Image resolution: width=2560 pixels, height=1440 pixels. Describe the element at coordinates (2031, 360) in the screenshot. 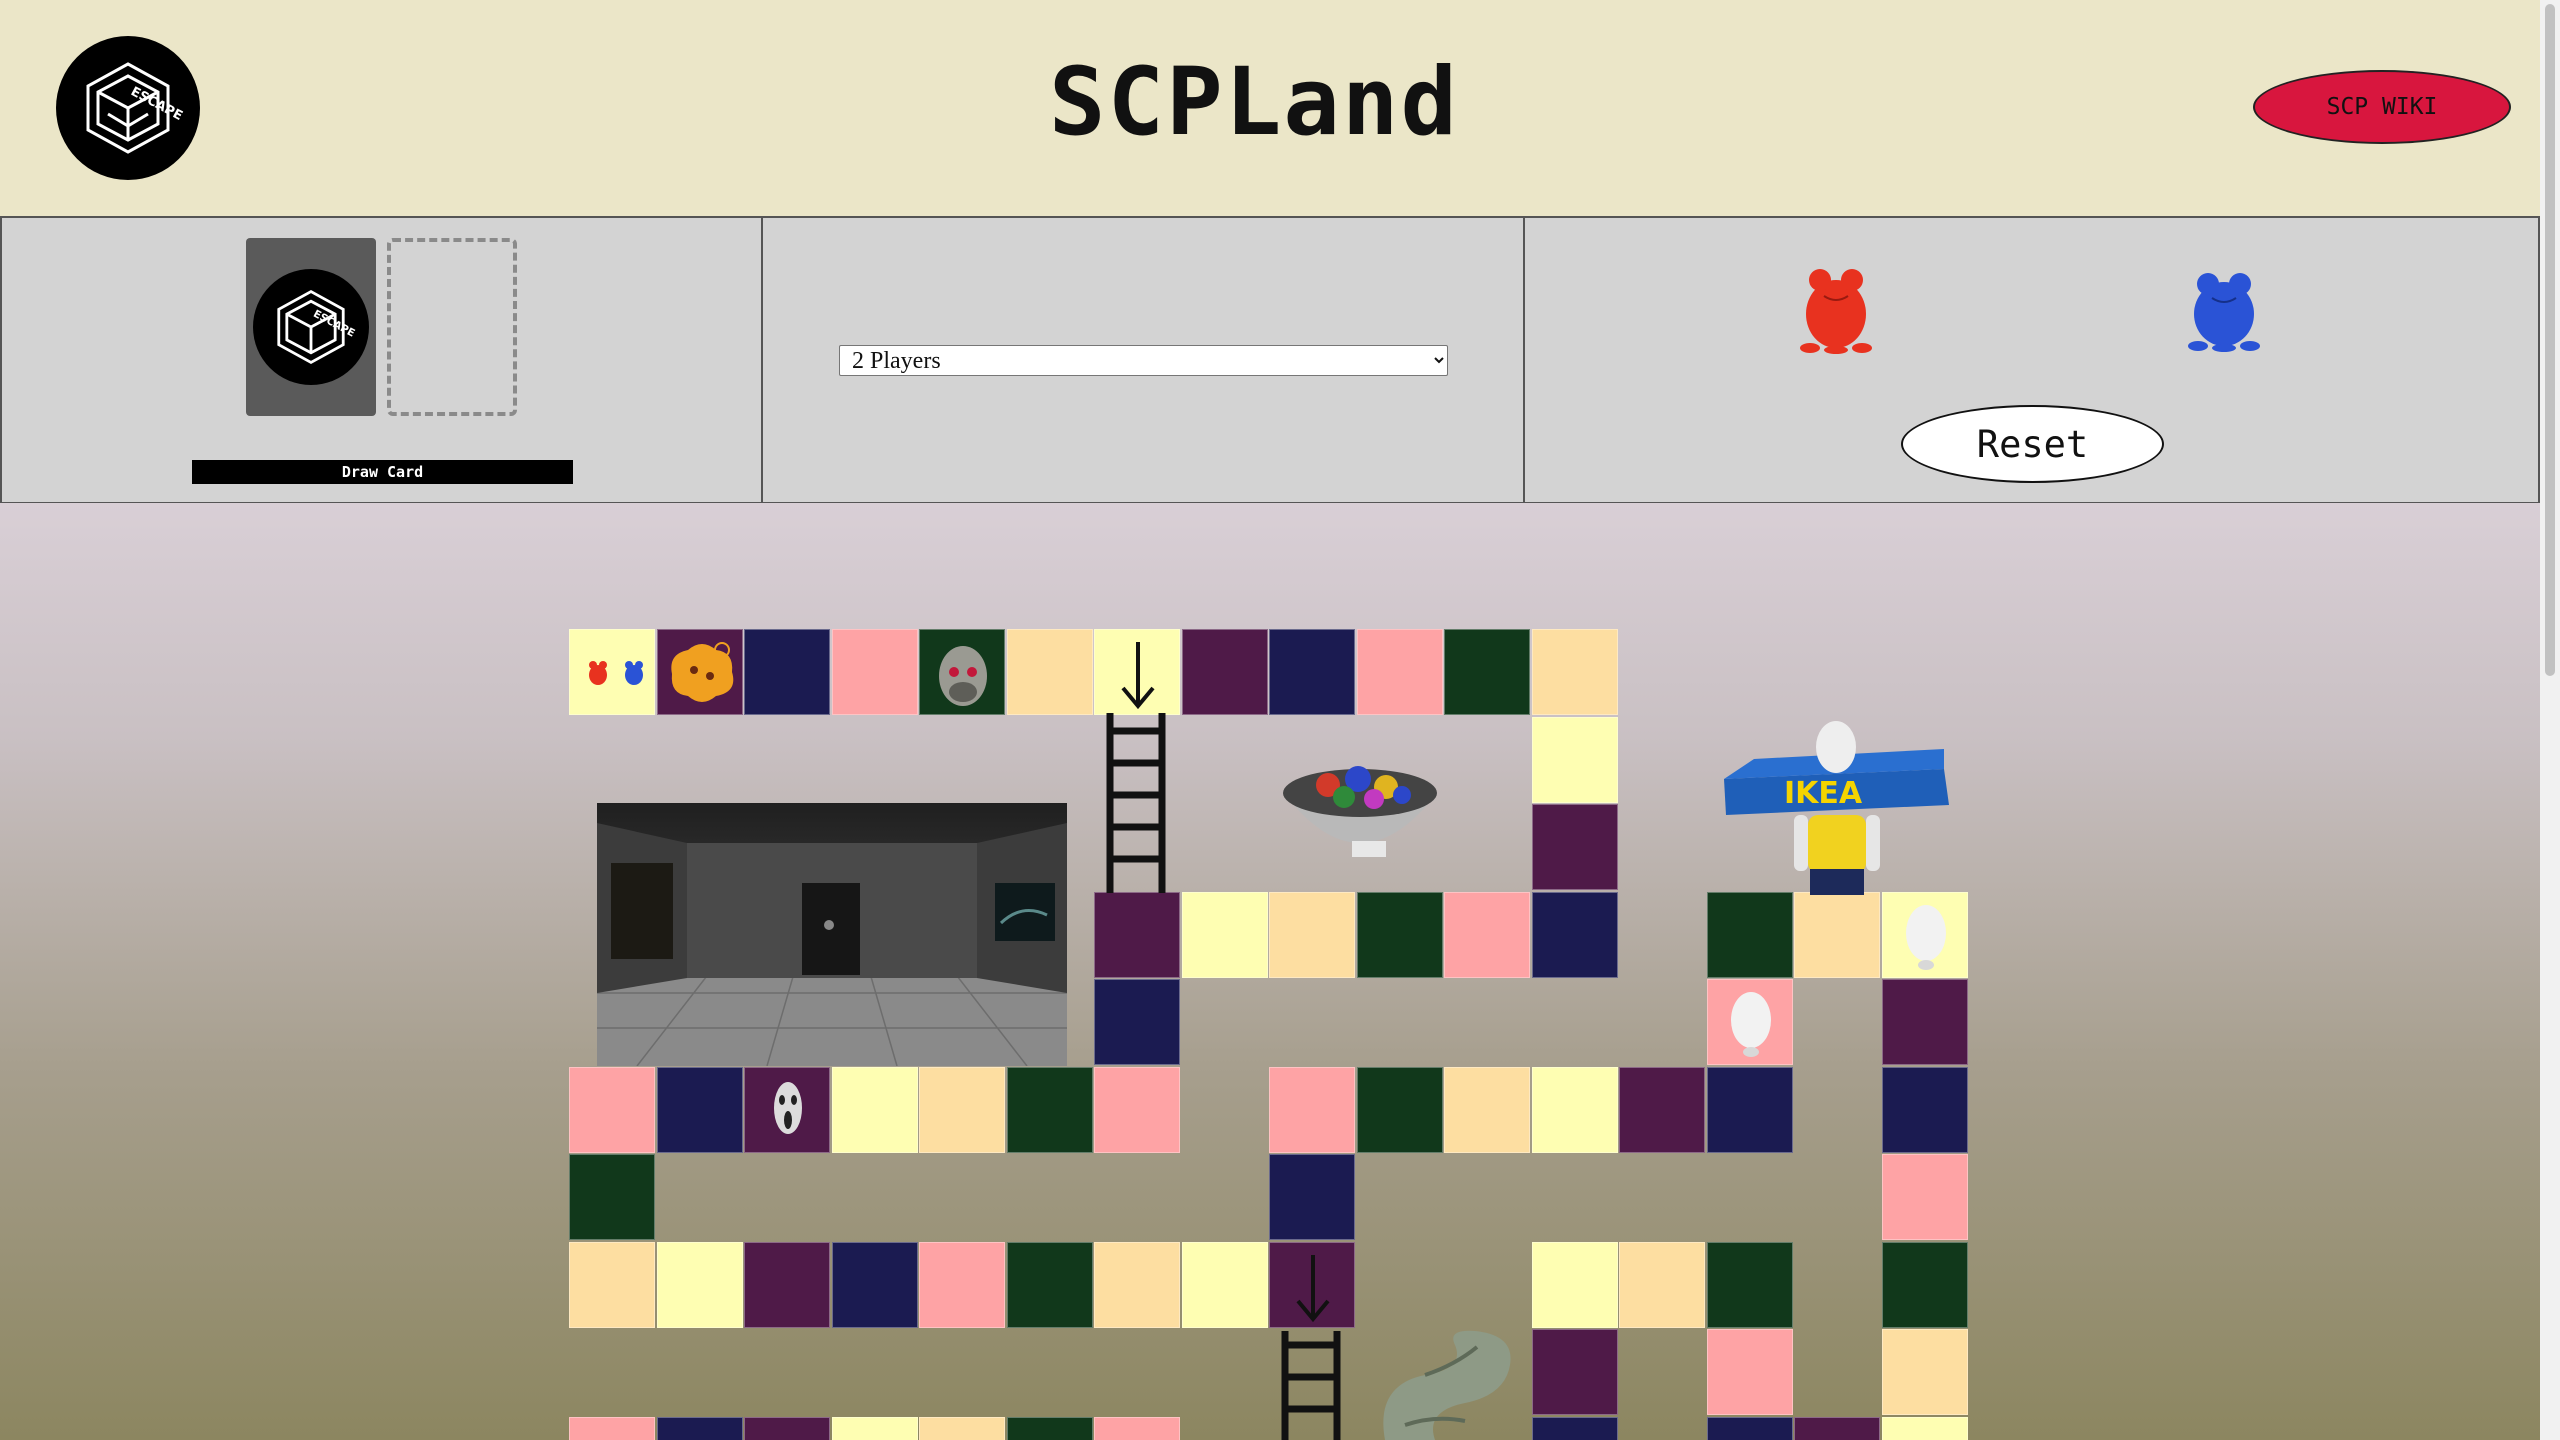

I see `player-token-panel: Reset` at that location.